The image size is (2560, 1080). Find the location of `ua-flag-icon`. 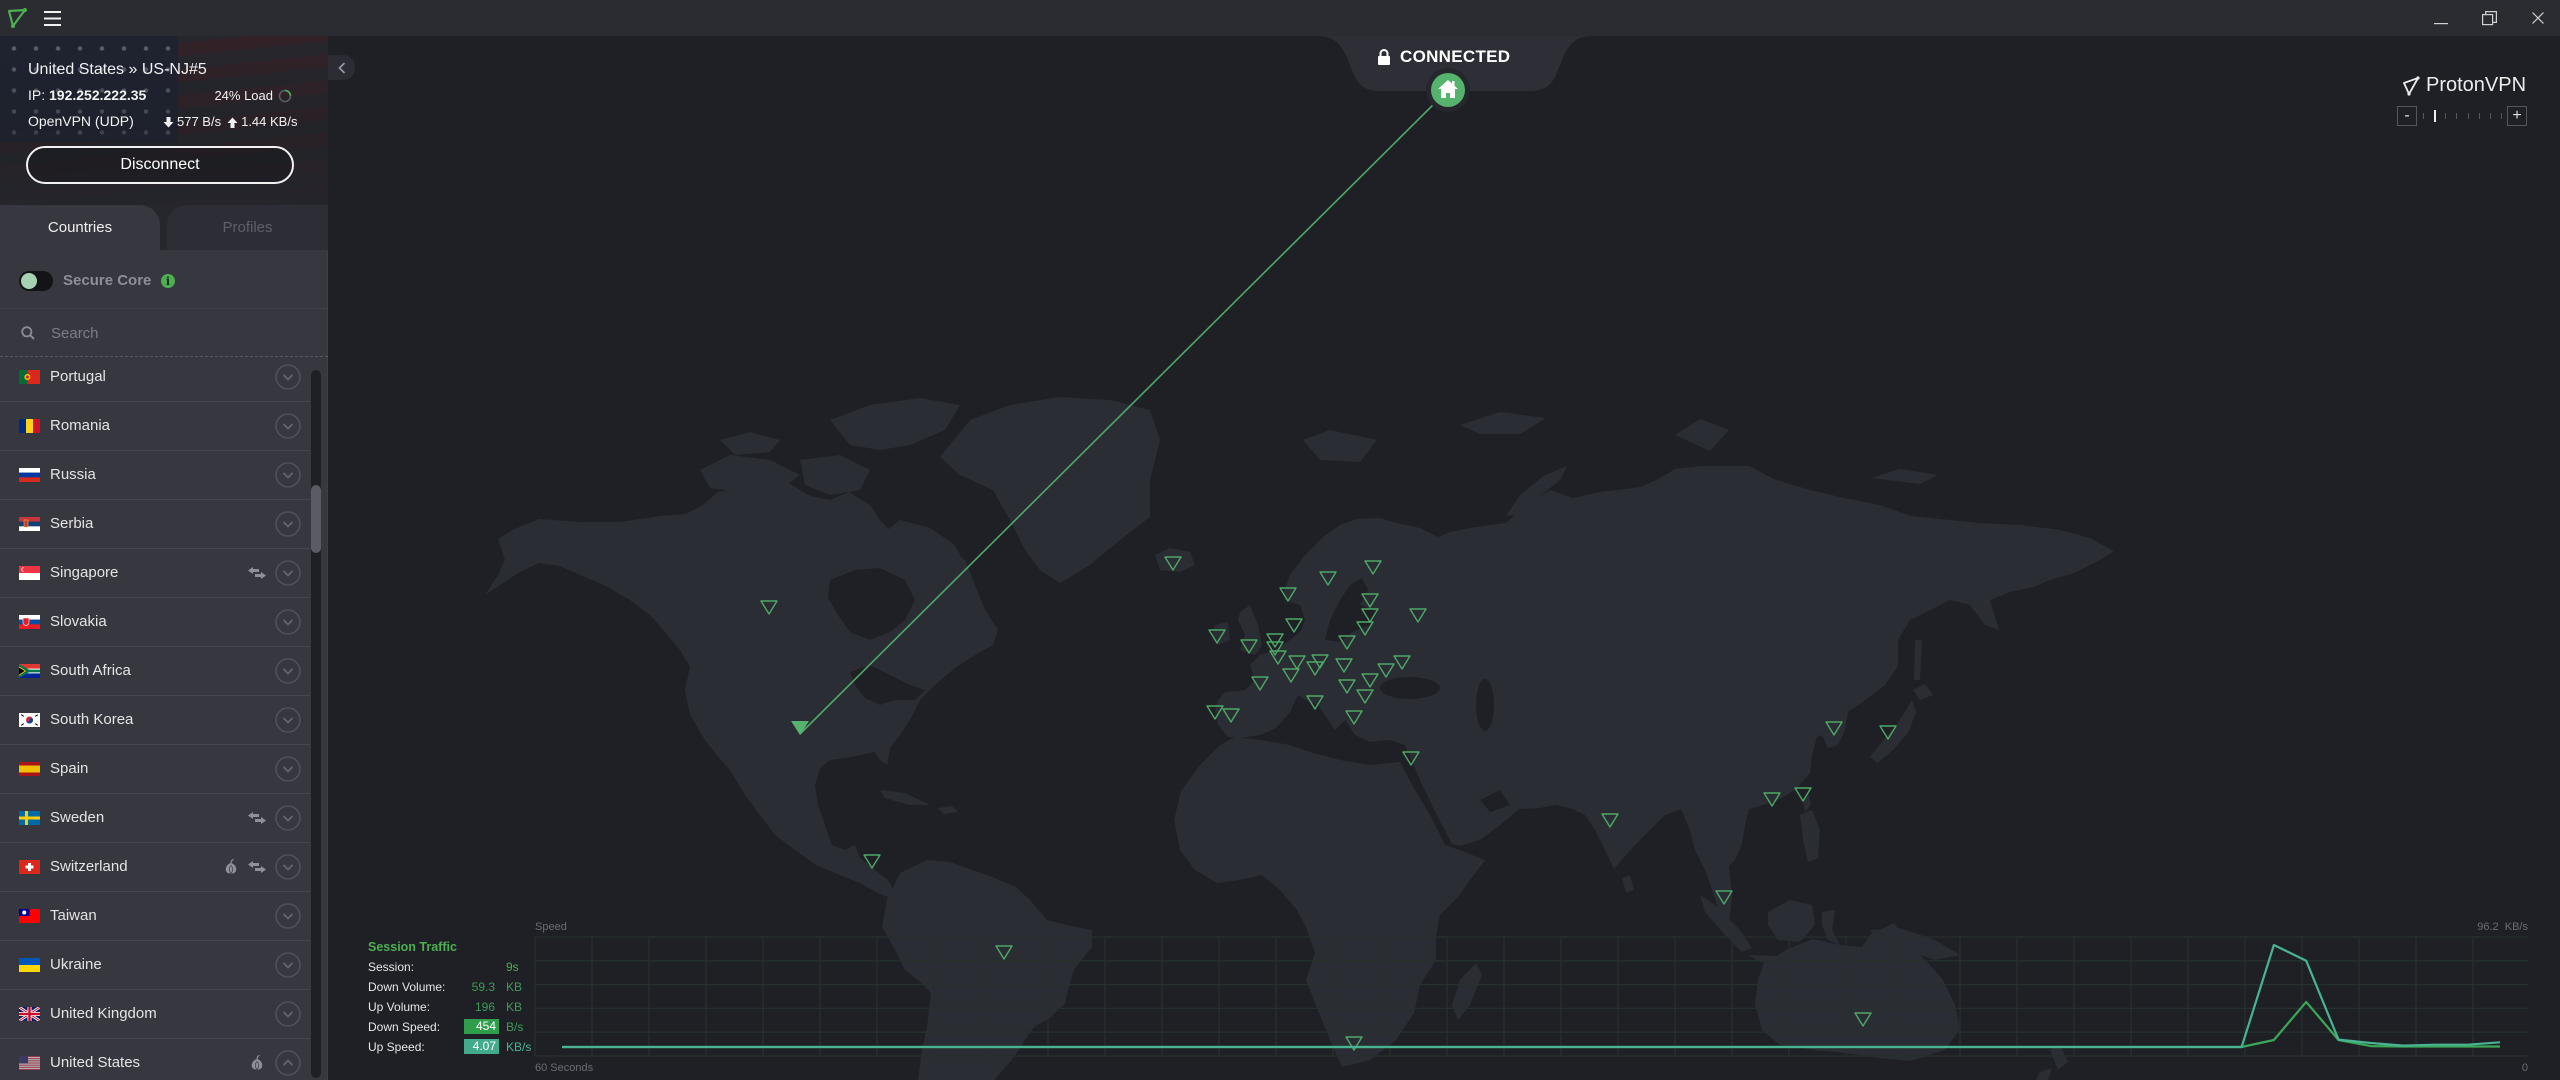

ua-flag-icon is located at coordinates (29, 965).